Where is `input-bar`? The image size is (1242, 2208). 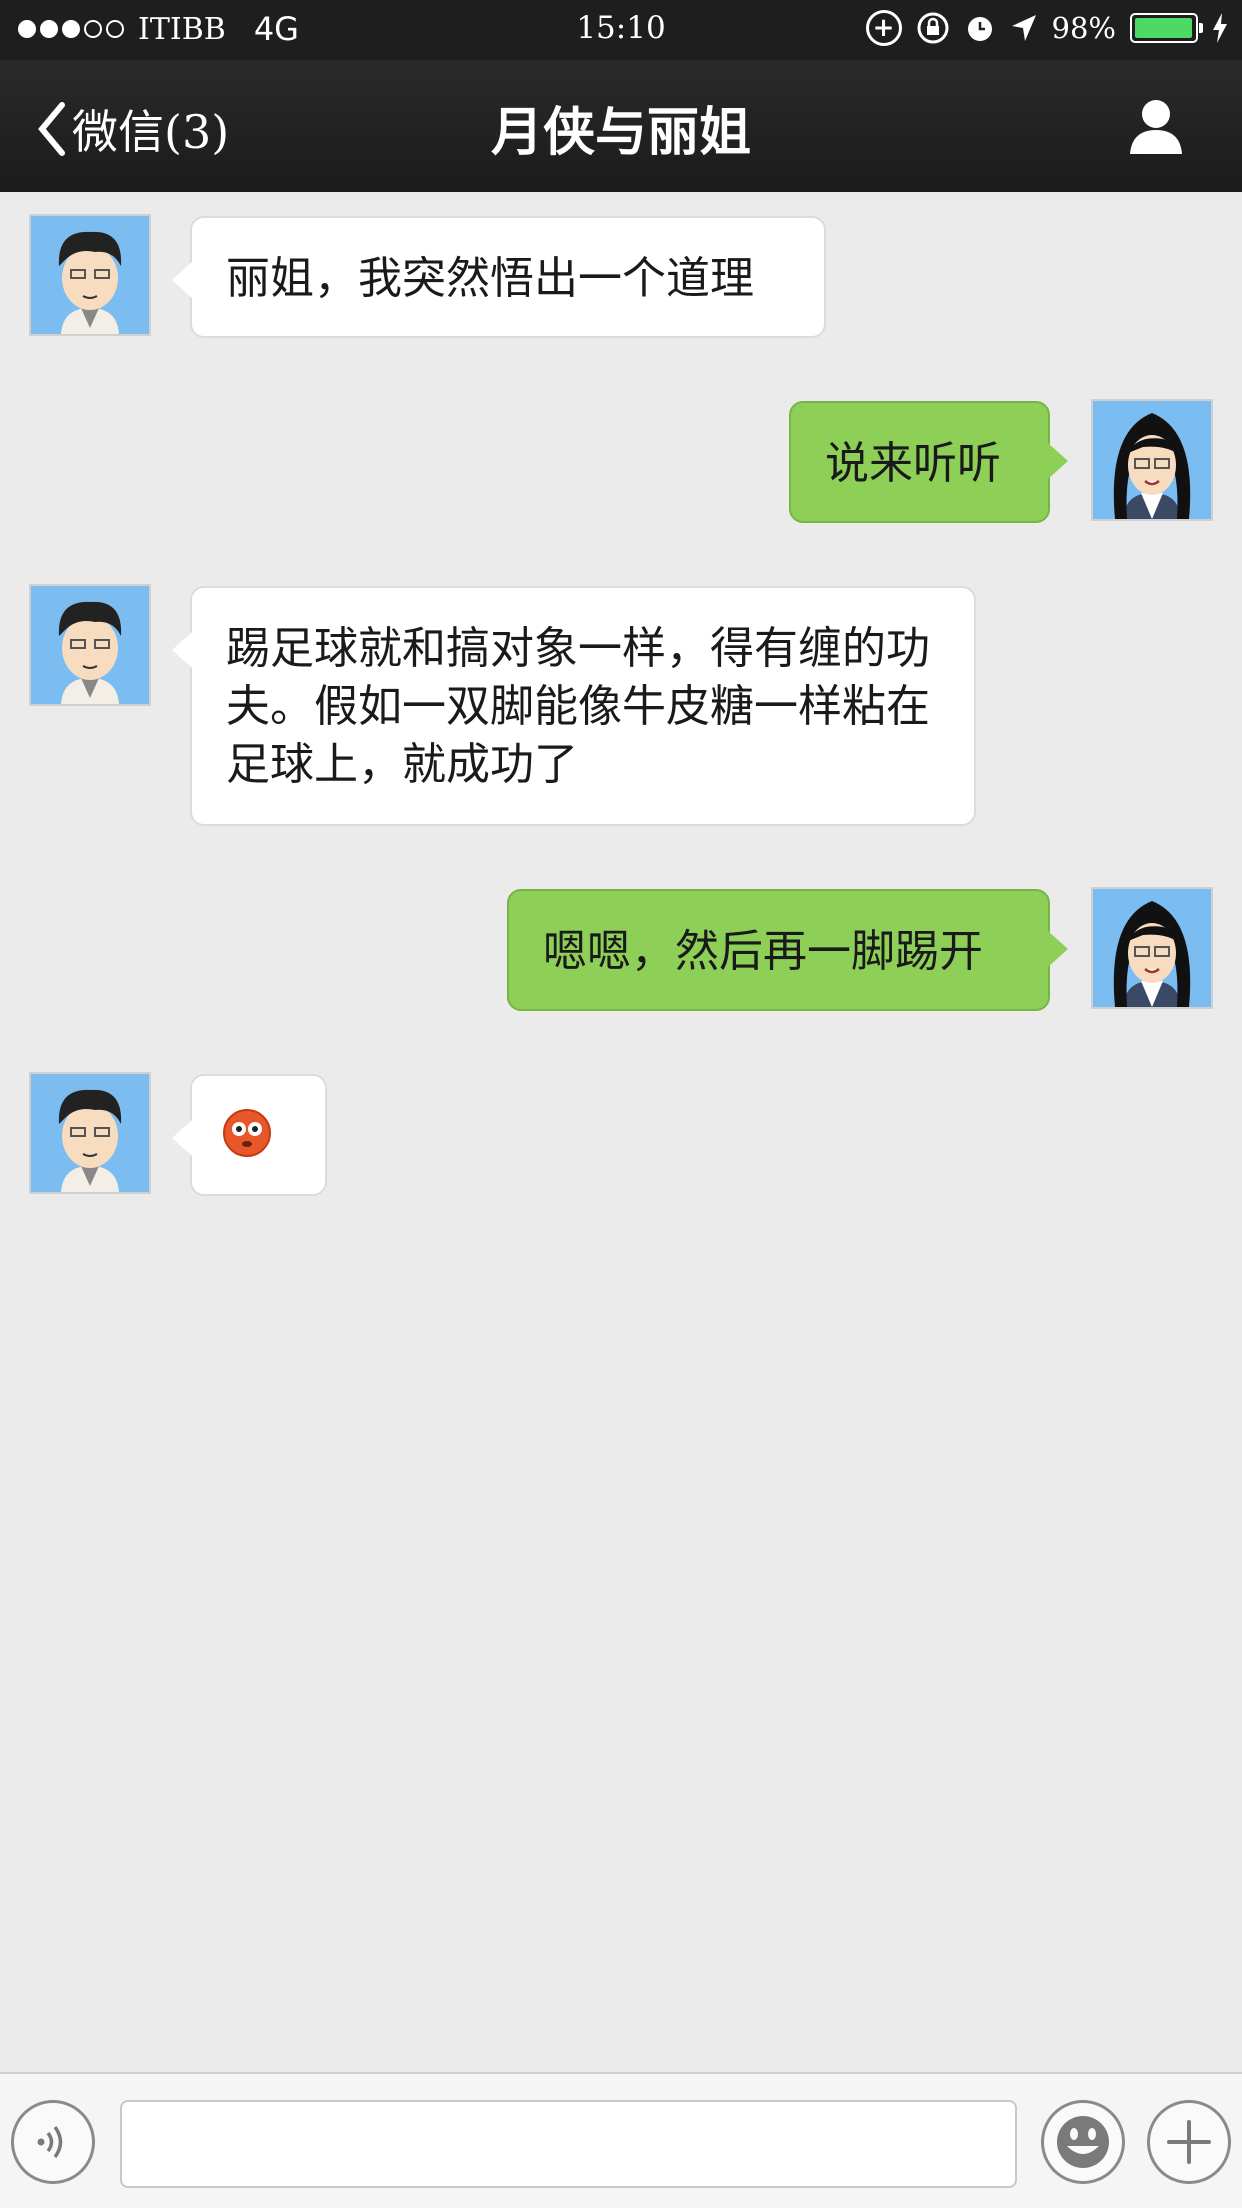
input-bar is located at coordinates (621, 2140).